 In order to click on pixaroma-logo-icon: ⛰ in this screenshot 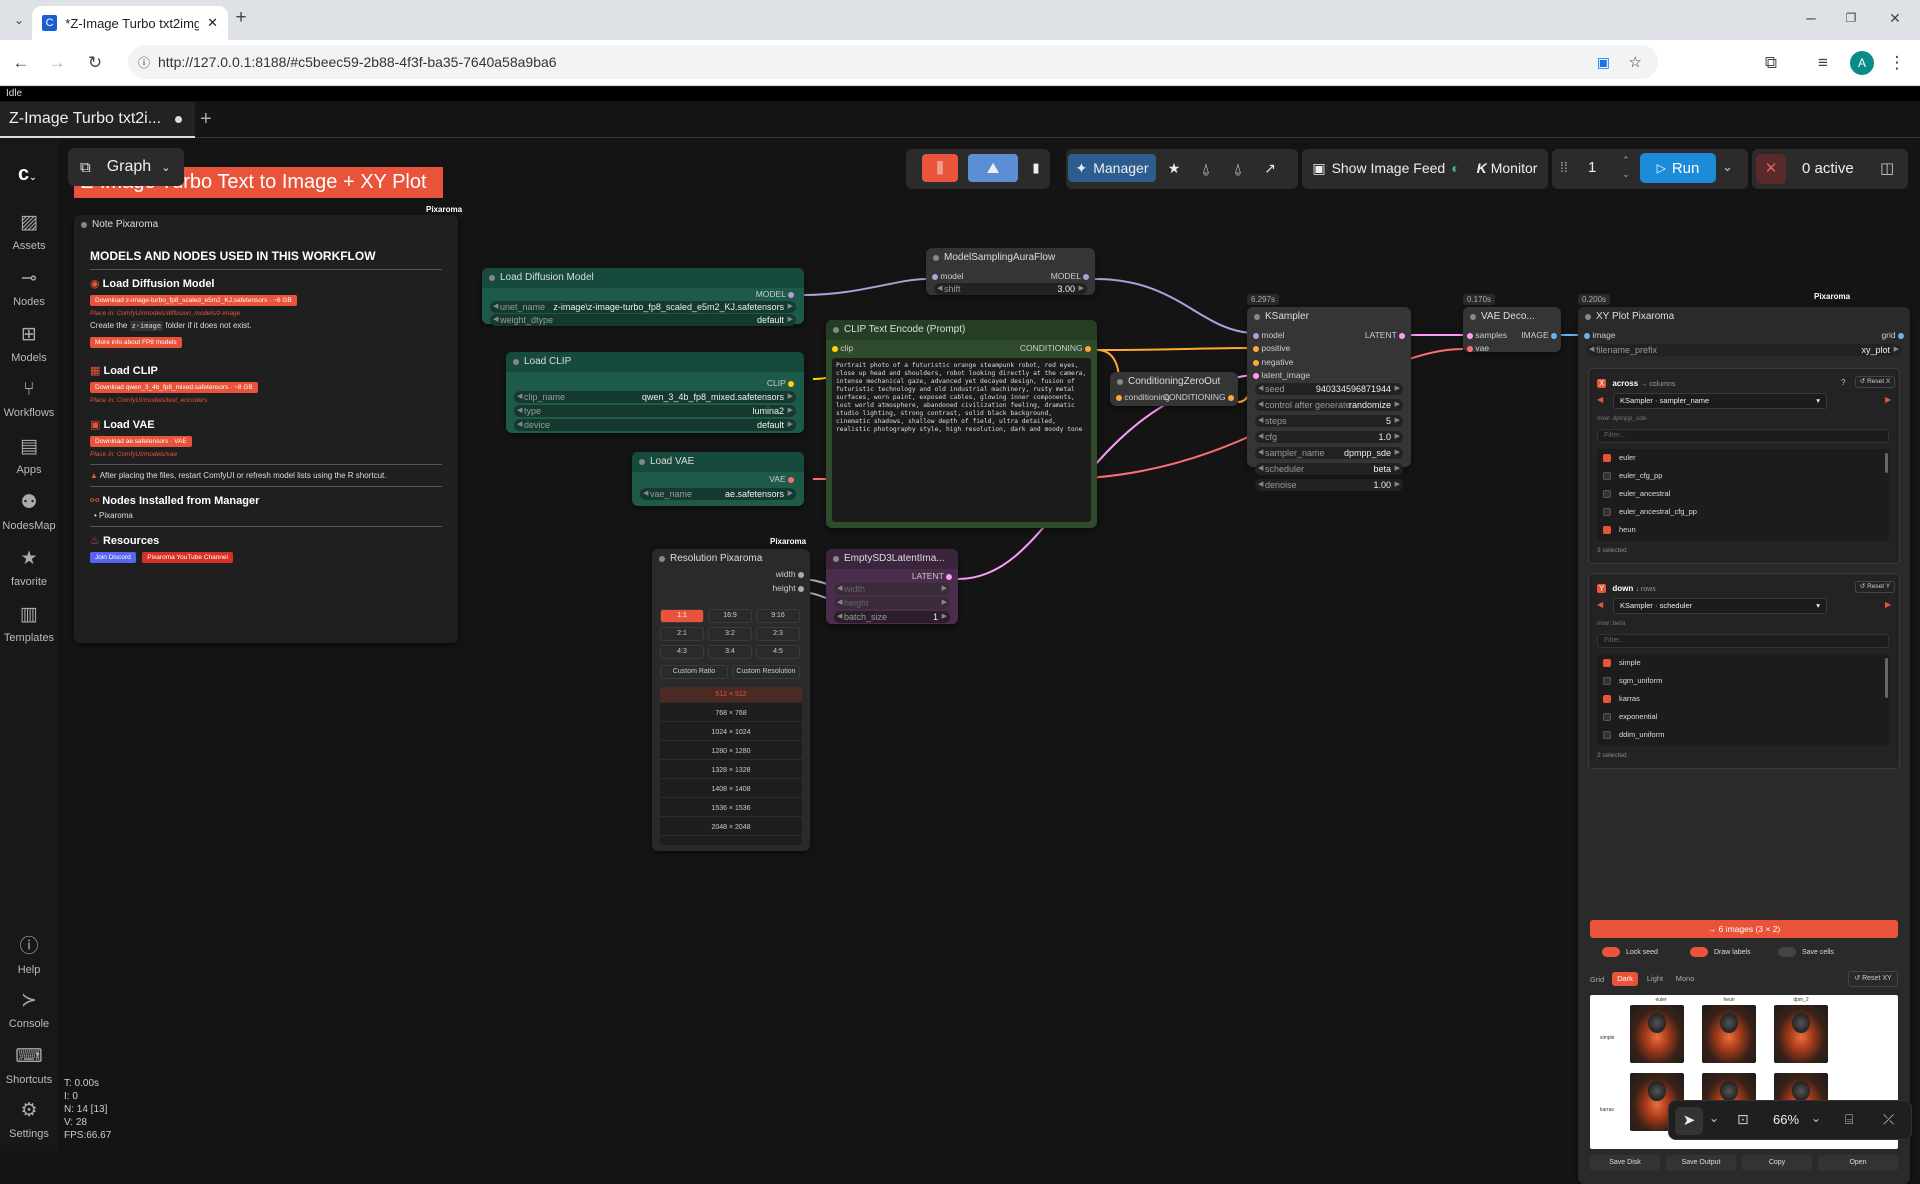, I will do `click(993, 168)`.